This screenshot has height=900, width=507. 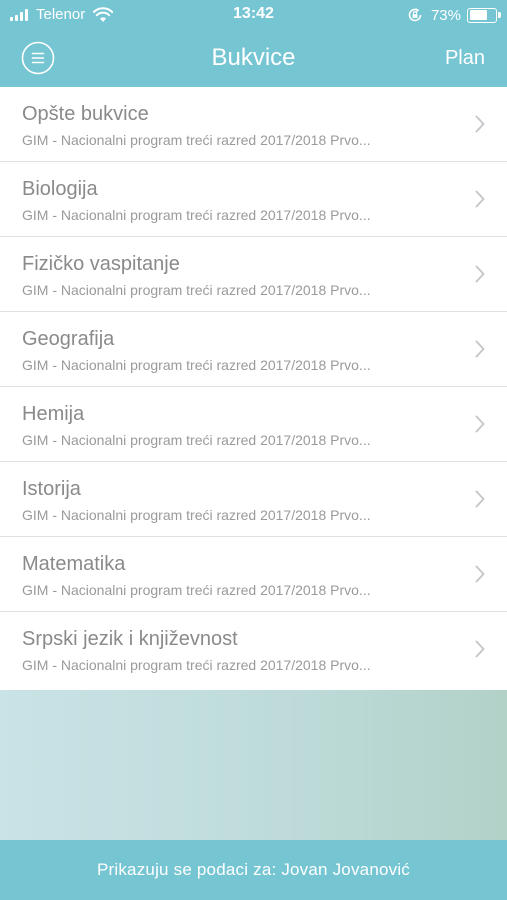 I want to click on item-title: Hemija, so click(x=53, y=414).